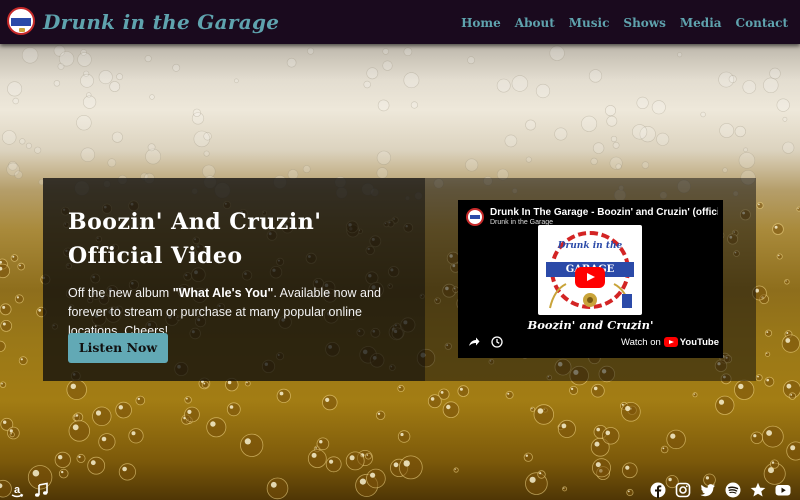 The width and height of the screenshot is (800, 500). Describe the element at coordinates (21, 21) in the screenshot. I see `band-logo` at that location.